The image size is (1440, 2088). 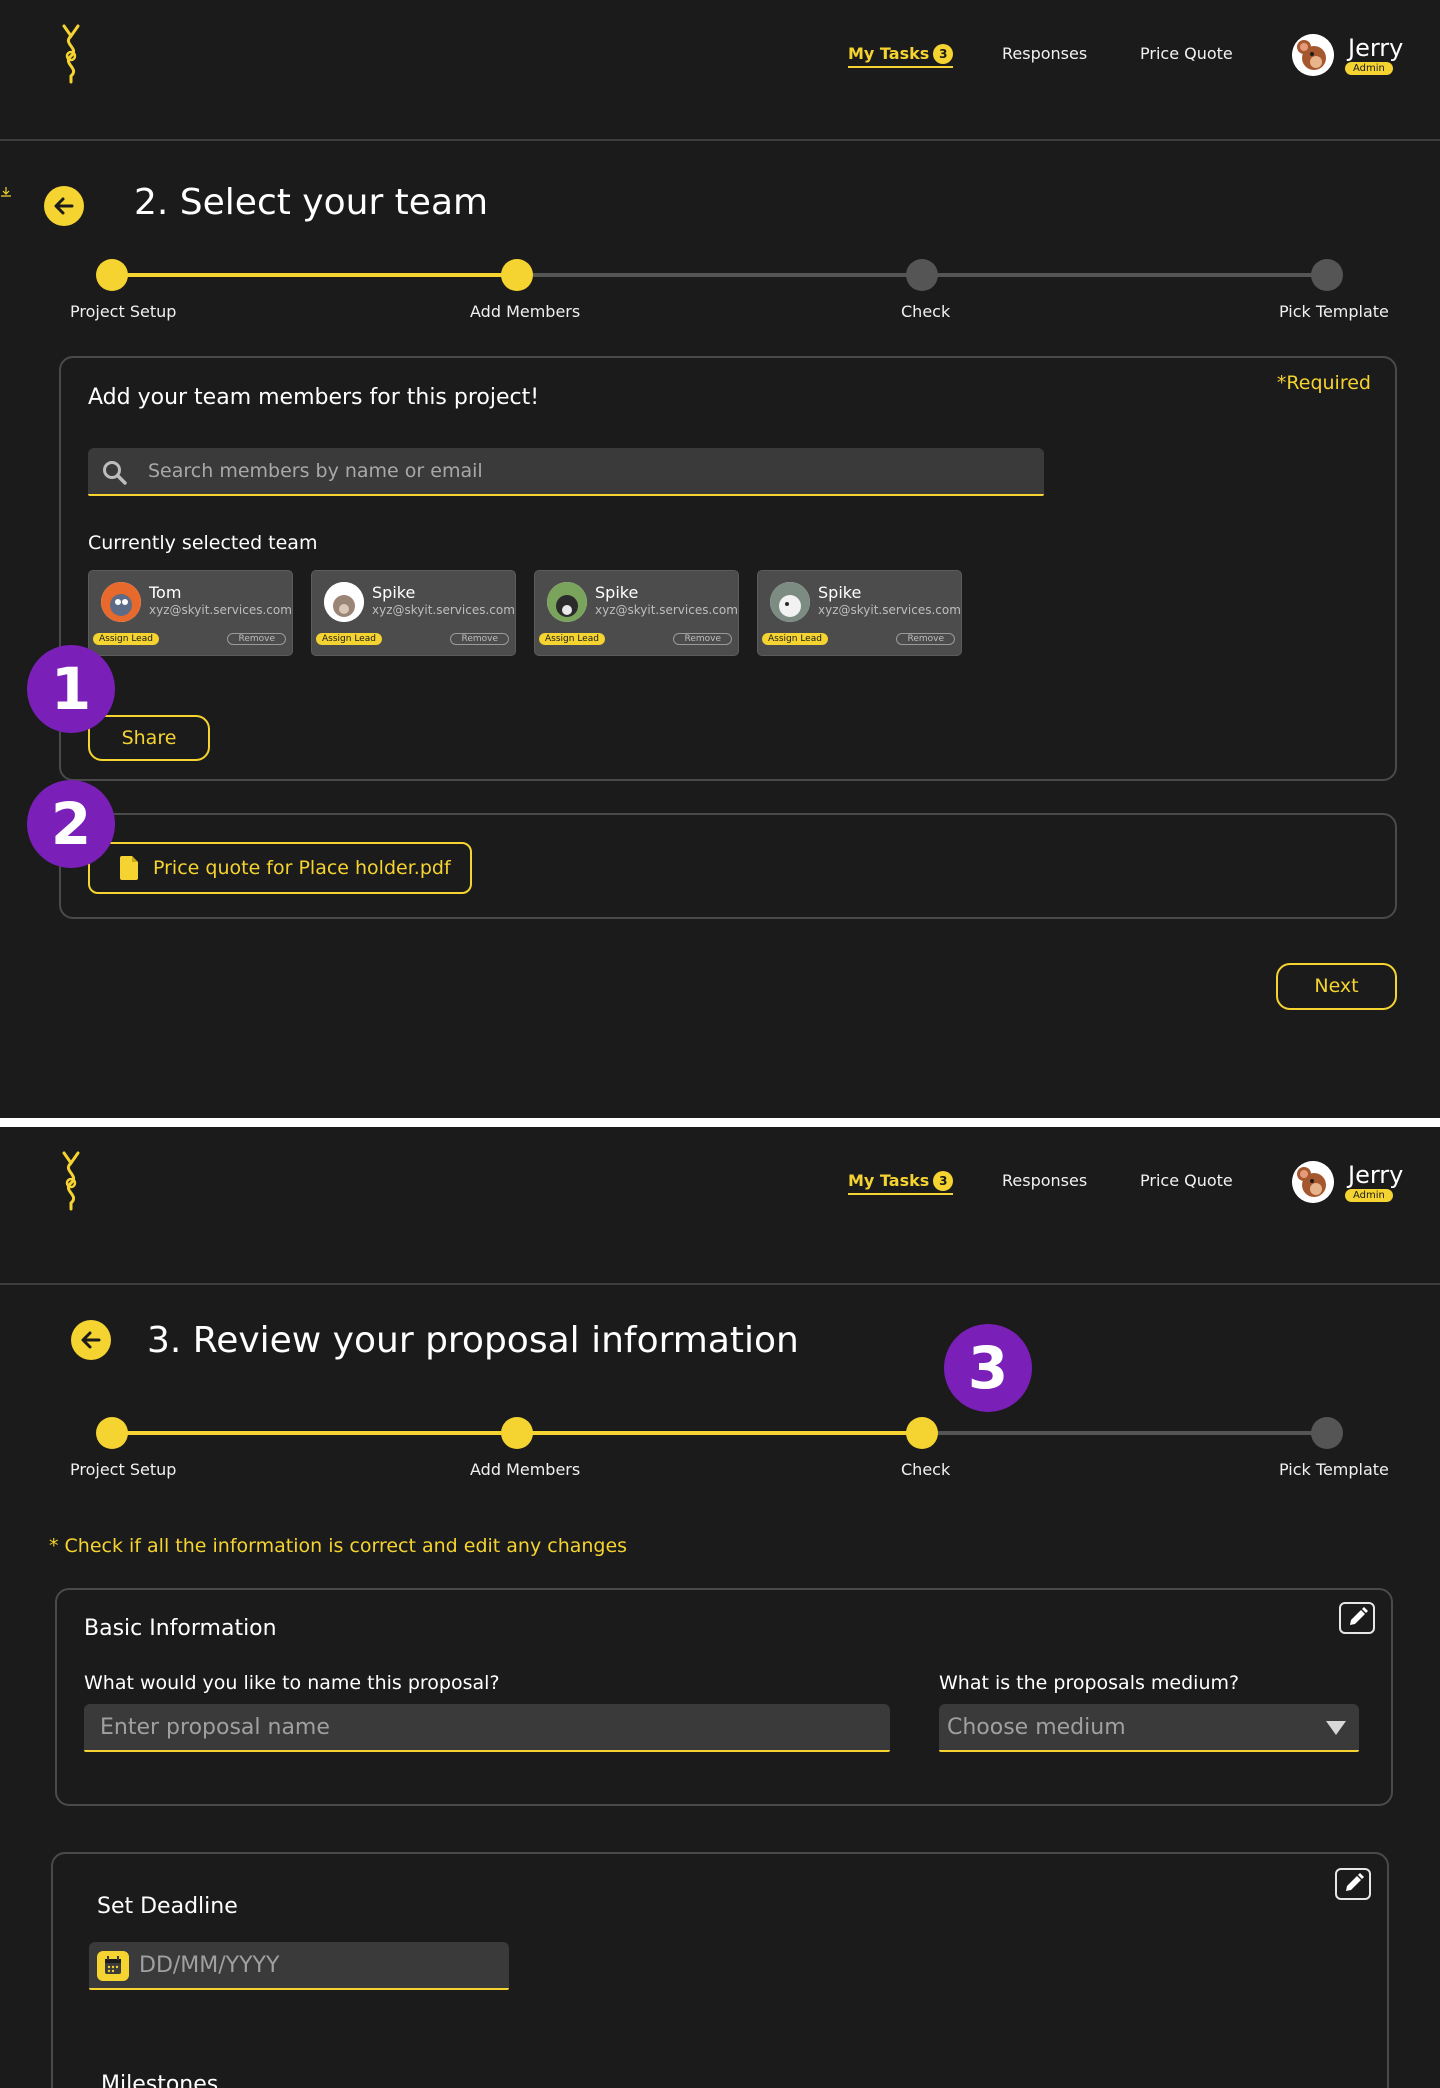 I want to click on milestones-heading: Milestones, so click(x=160, y=2080).